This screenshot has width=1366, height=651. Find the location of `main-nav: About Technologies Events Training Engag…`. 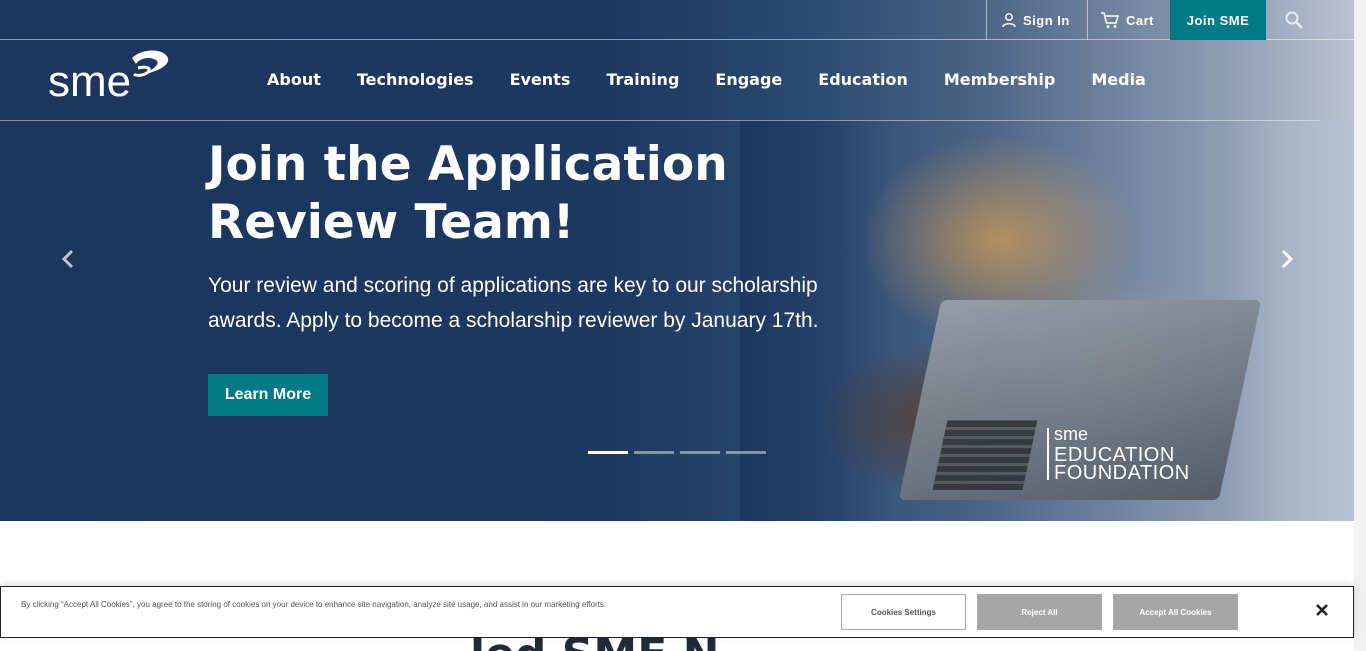

main-nav: About Technologies Events Training Engag… is located at coordinates (706, 80).